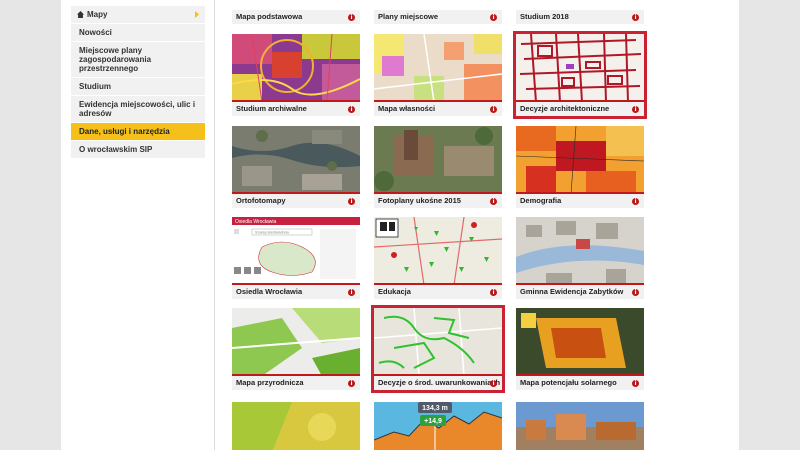 The height and width of the screenshot is (450, 800). I want to click on sidebar-item-label: Ewidencja miejscowości, ulic i adresów, so click(137, 109).